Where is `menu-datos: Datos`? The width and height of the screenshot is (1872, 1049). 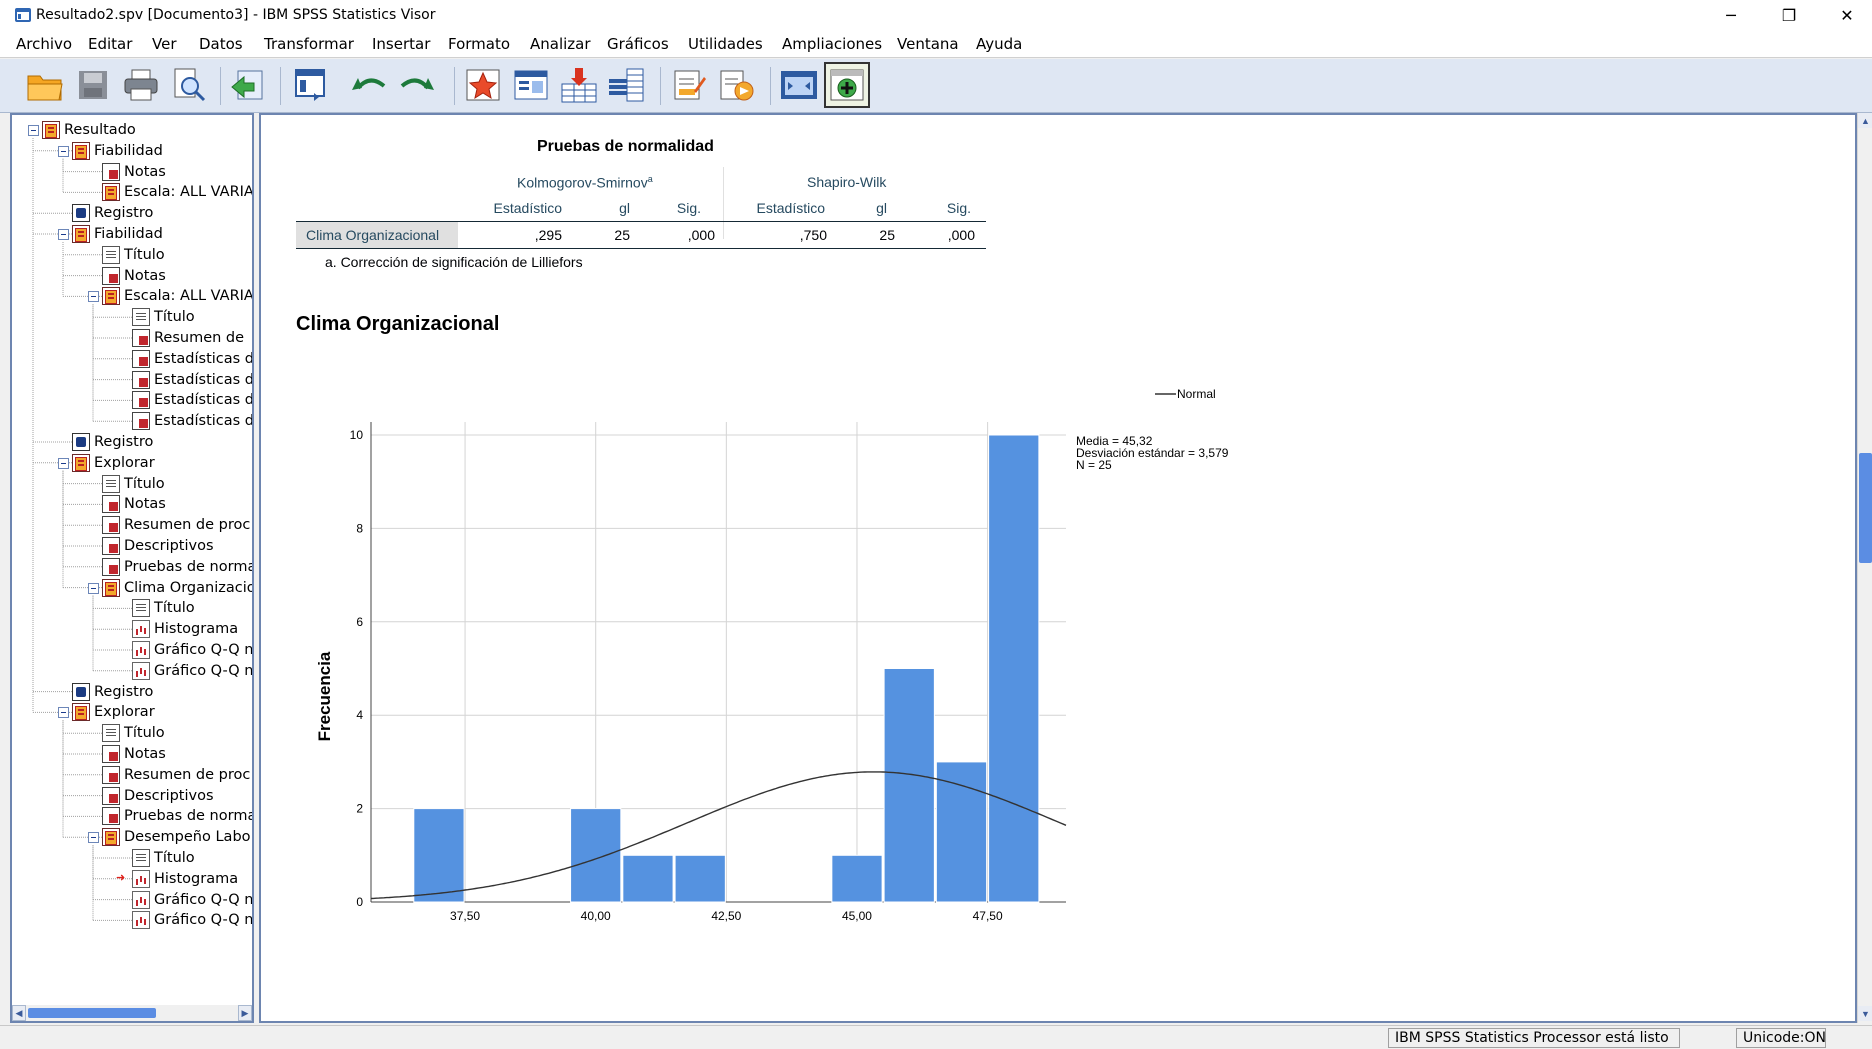 menu-datos: Datos is located at coordinates (221, 44).